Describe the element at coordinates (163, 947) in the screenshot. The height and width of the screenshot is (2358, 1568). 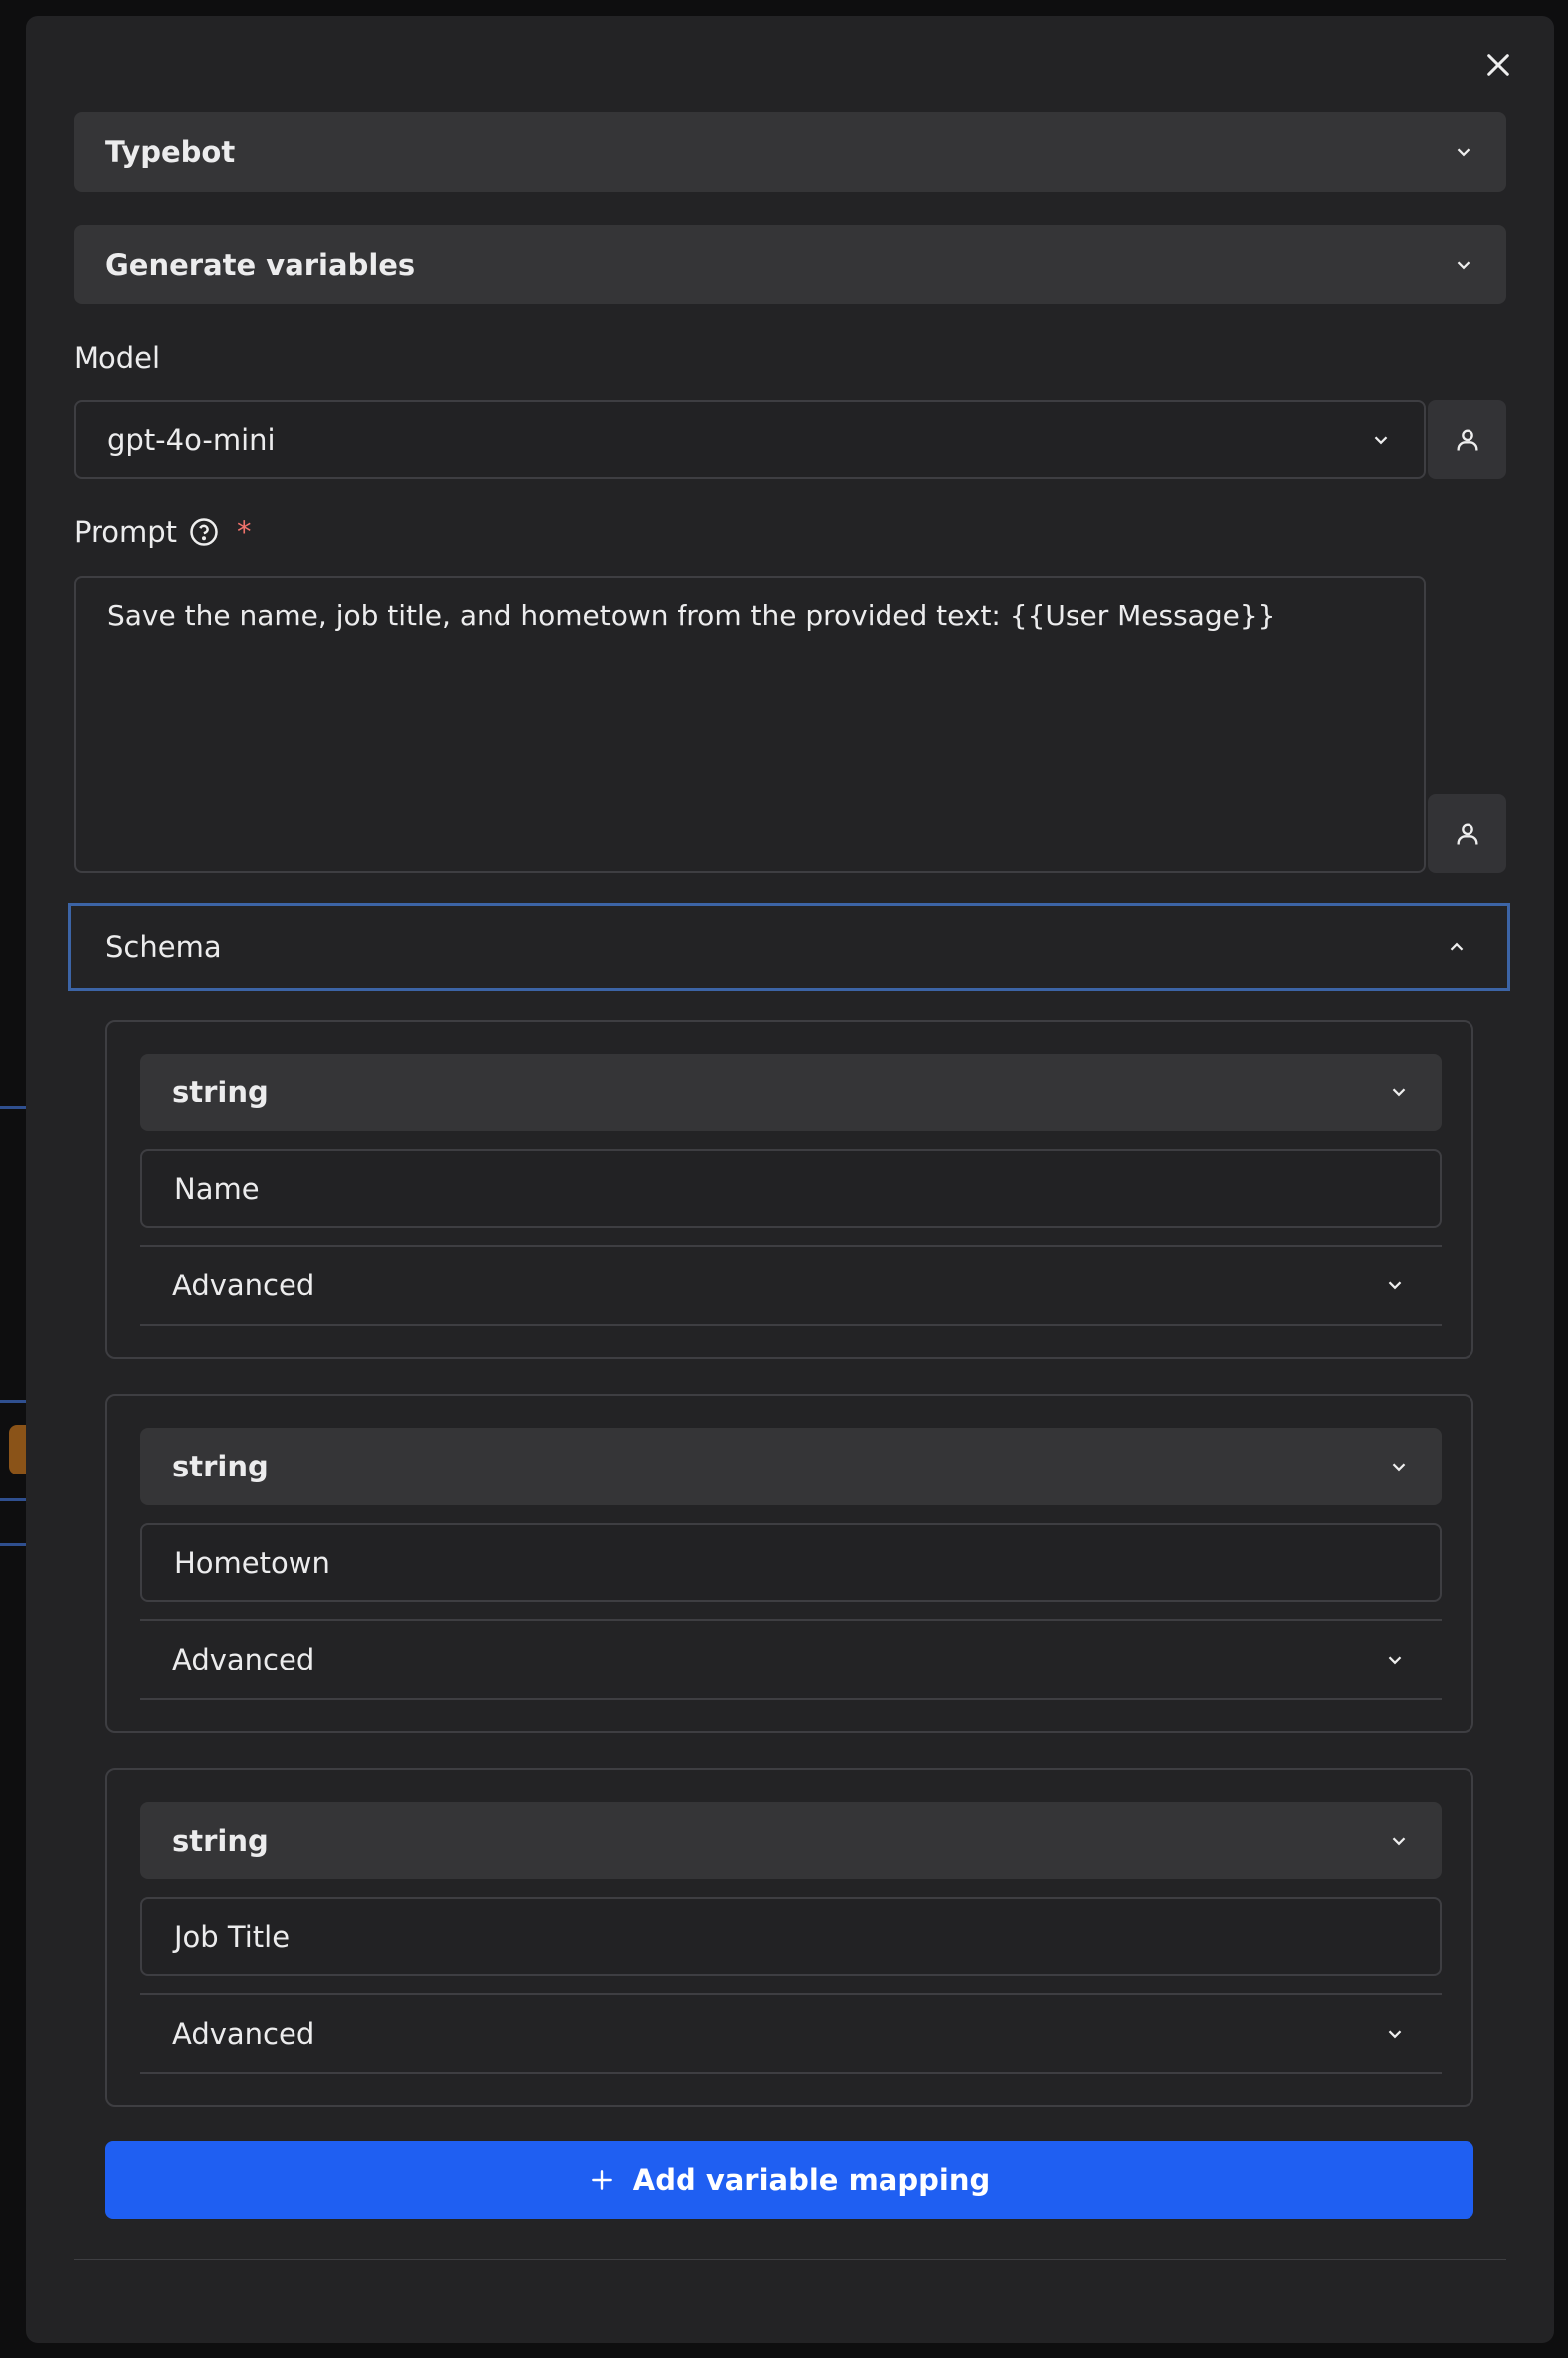
I see `schema-label: Schema` at that location.